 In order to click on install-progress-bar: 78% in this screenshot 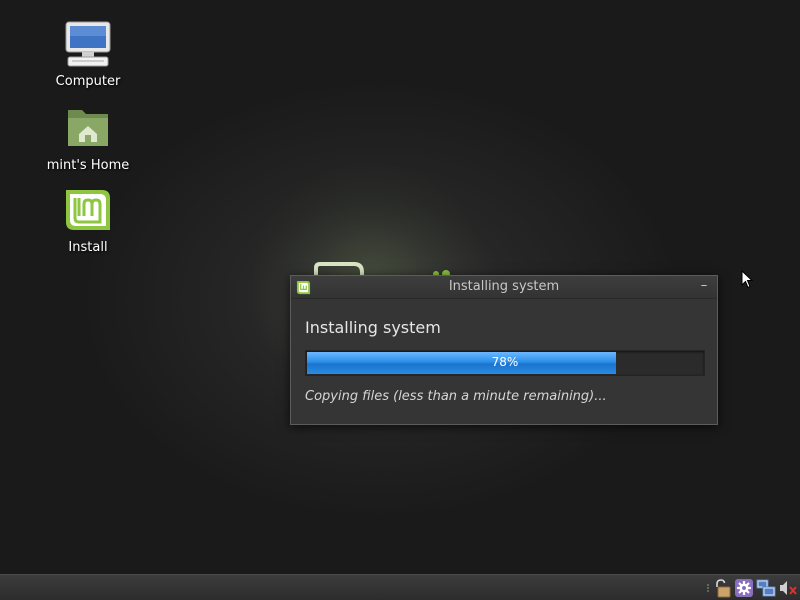, I will do `click(505, 363)`.